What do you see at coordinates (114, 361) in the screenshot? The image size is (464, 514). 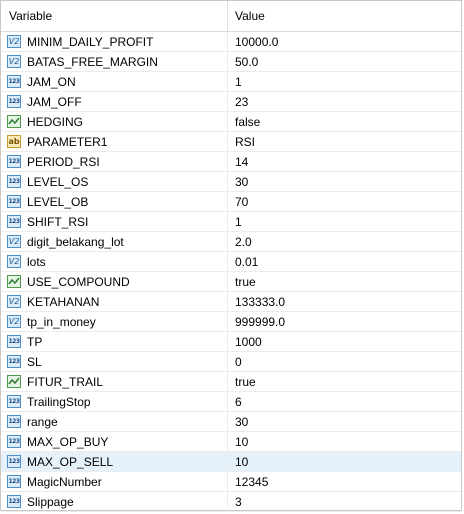 I see `variable-cell: 123 SL` at bounding box center [114, 361].